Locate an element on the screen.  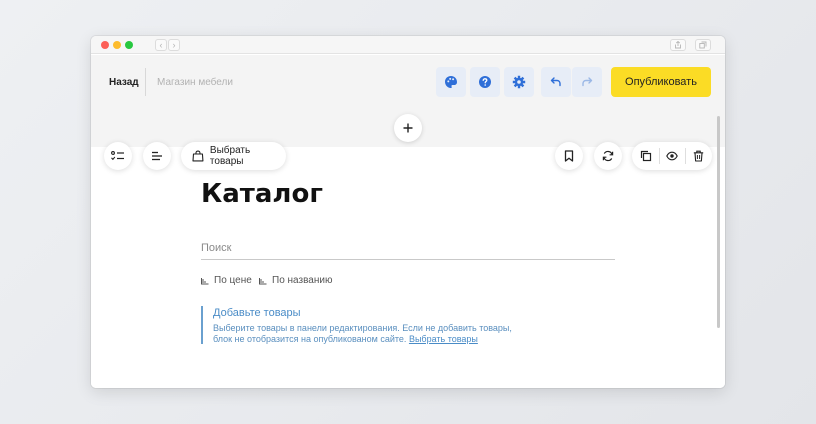
header-divider is located at coordinates (145, 82).